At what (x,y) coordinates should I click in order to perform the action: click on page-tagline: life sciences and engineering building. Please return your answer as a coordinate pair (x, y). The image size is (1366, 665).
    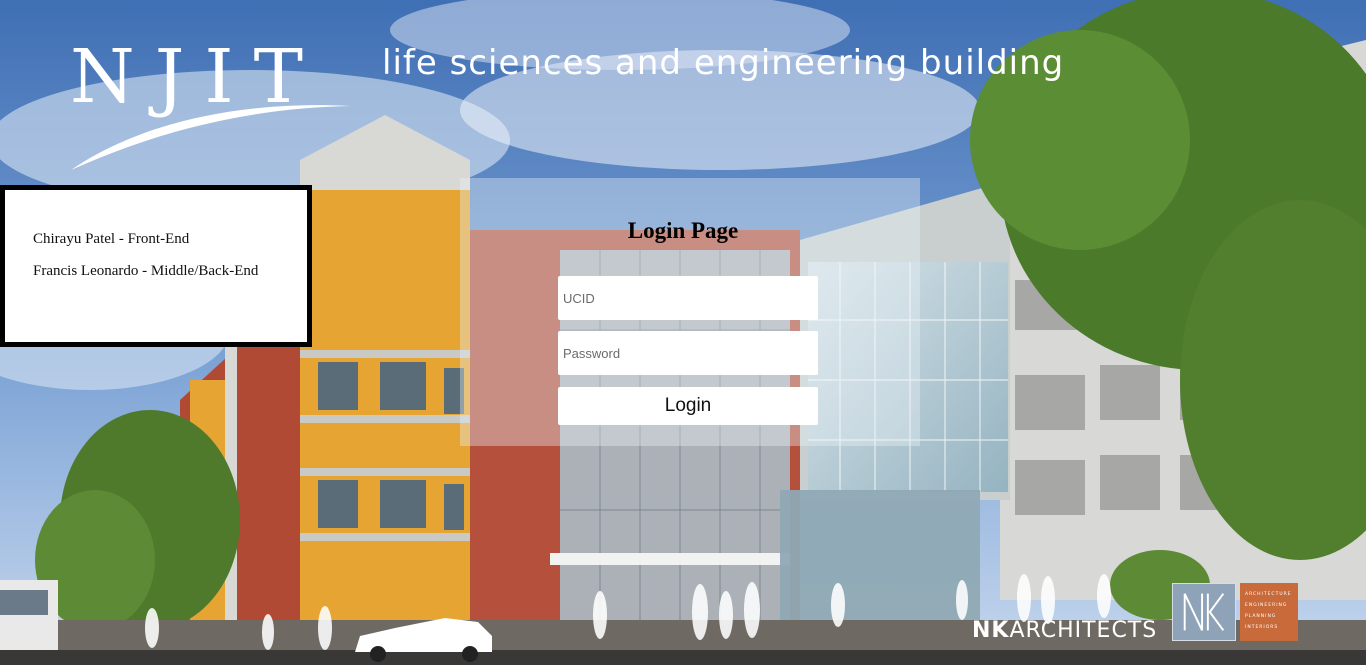
    Looking at the image, I should click on (723, 63).